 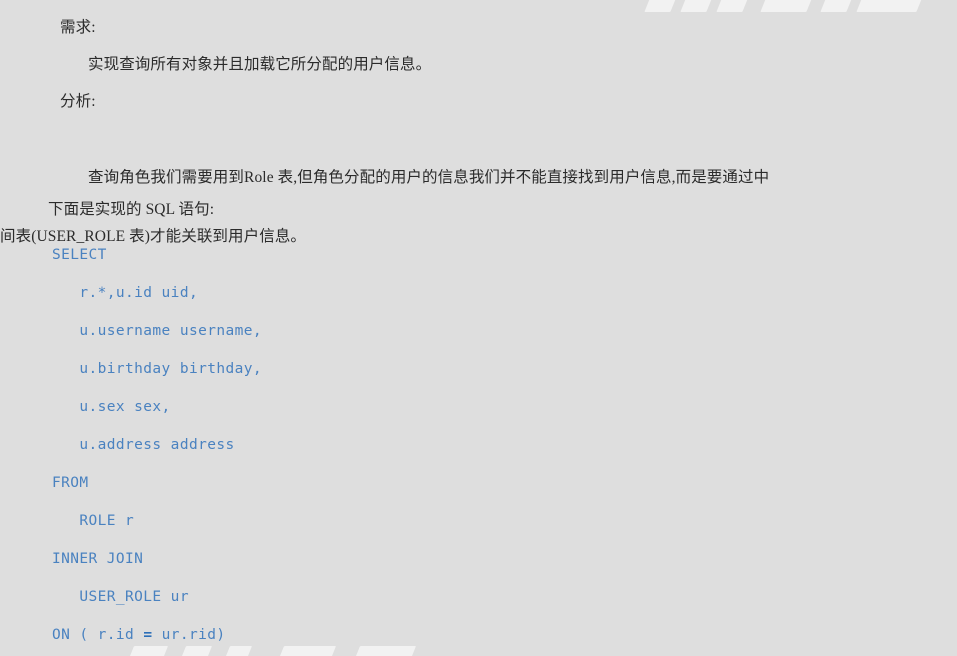 I want to click on sql-lead-in-text: 下面是实现的 SQL 语句:, so click(x=131, y=209).